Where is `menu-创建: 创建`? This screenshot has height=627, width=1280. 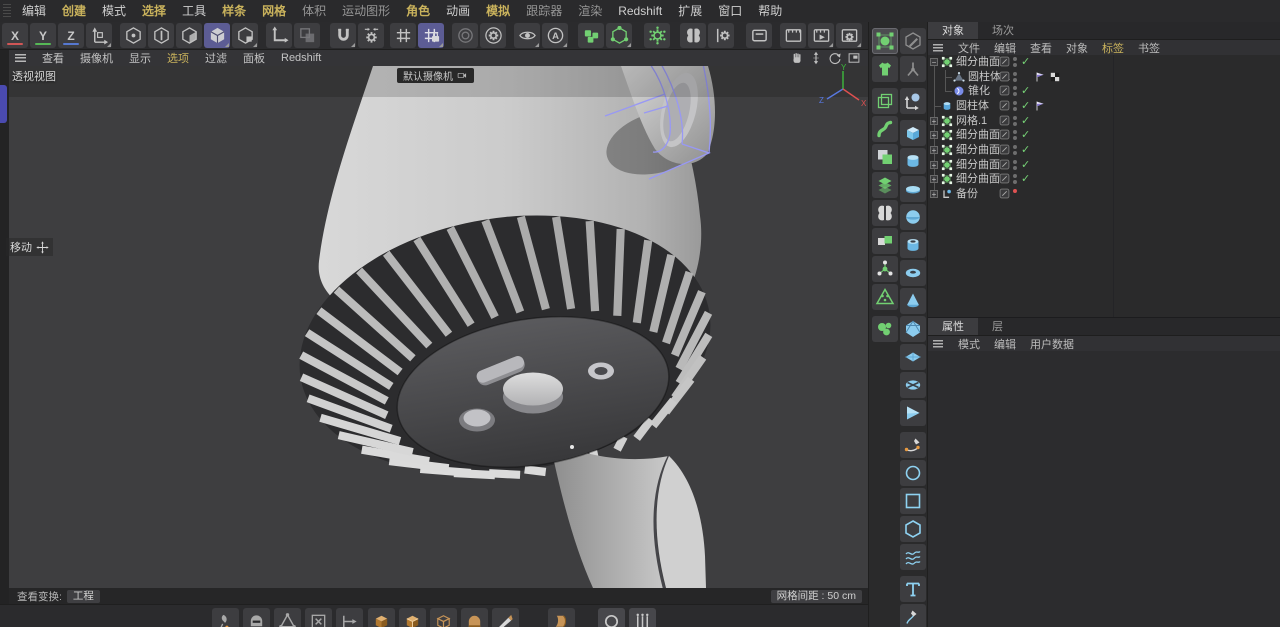 menu-创建: 创建 is located at coordinates (74, 11).